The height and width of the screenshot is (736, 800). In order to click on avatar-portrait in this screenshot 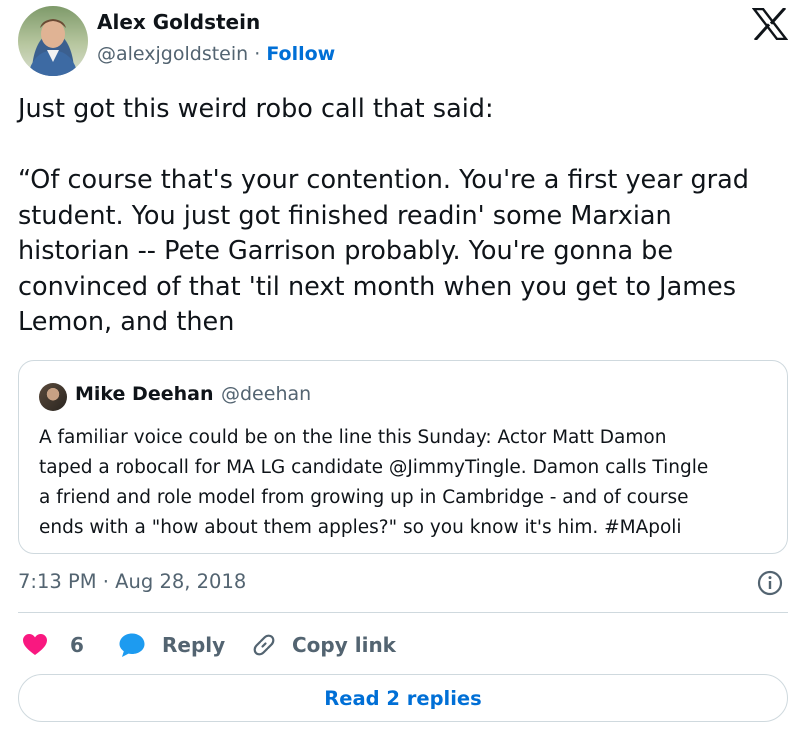, I will do `click(53, 47)`.